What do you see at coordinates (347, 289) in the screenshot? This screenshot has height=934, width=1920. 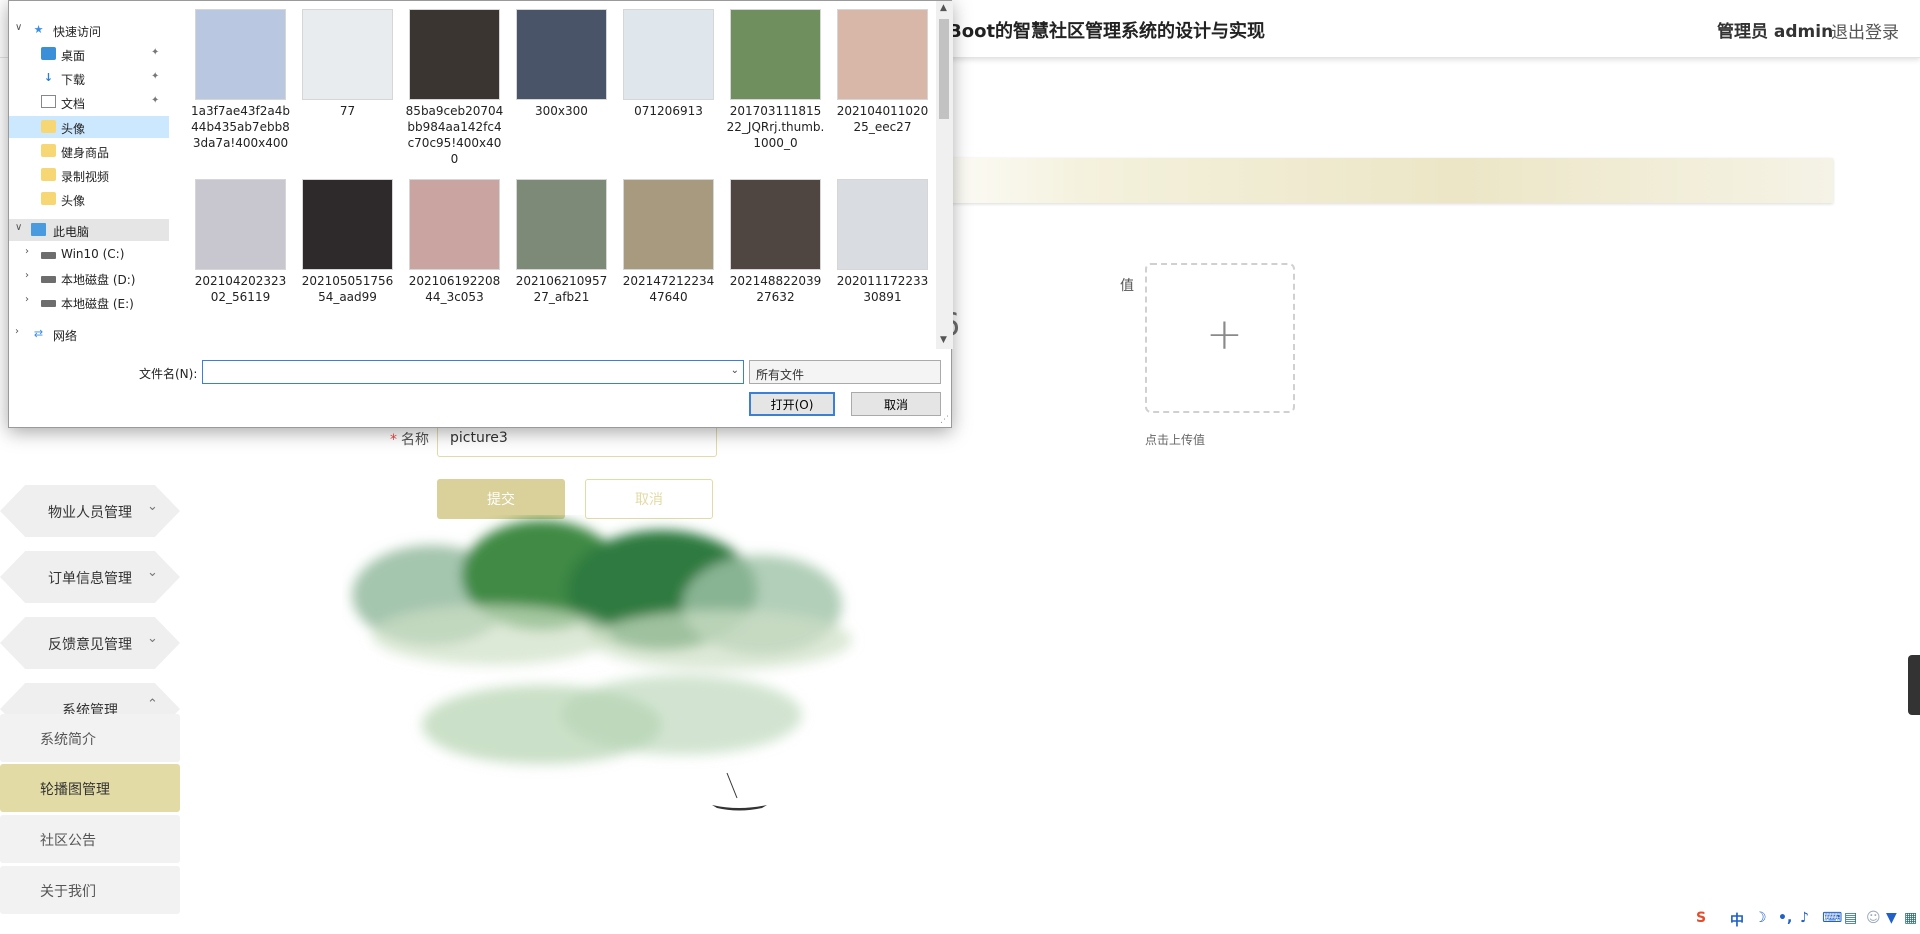 I see `file-name: 20210505175654_aad99` at bounding box center [347, 289].